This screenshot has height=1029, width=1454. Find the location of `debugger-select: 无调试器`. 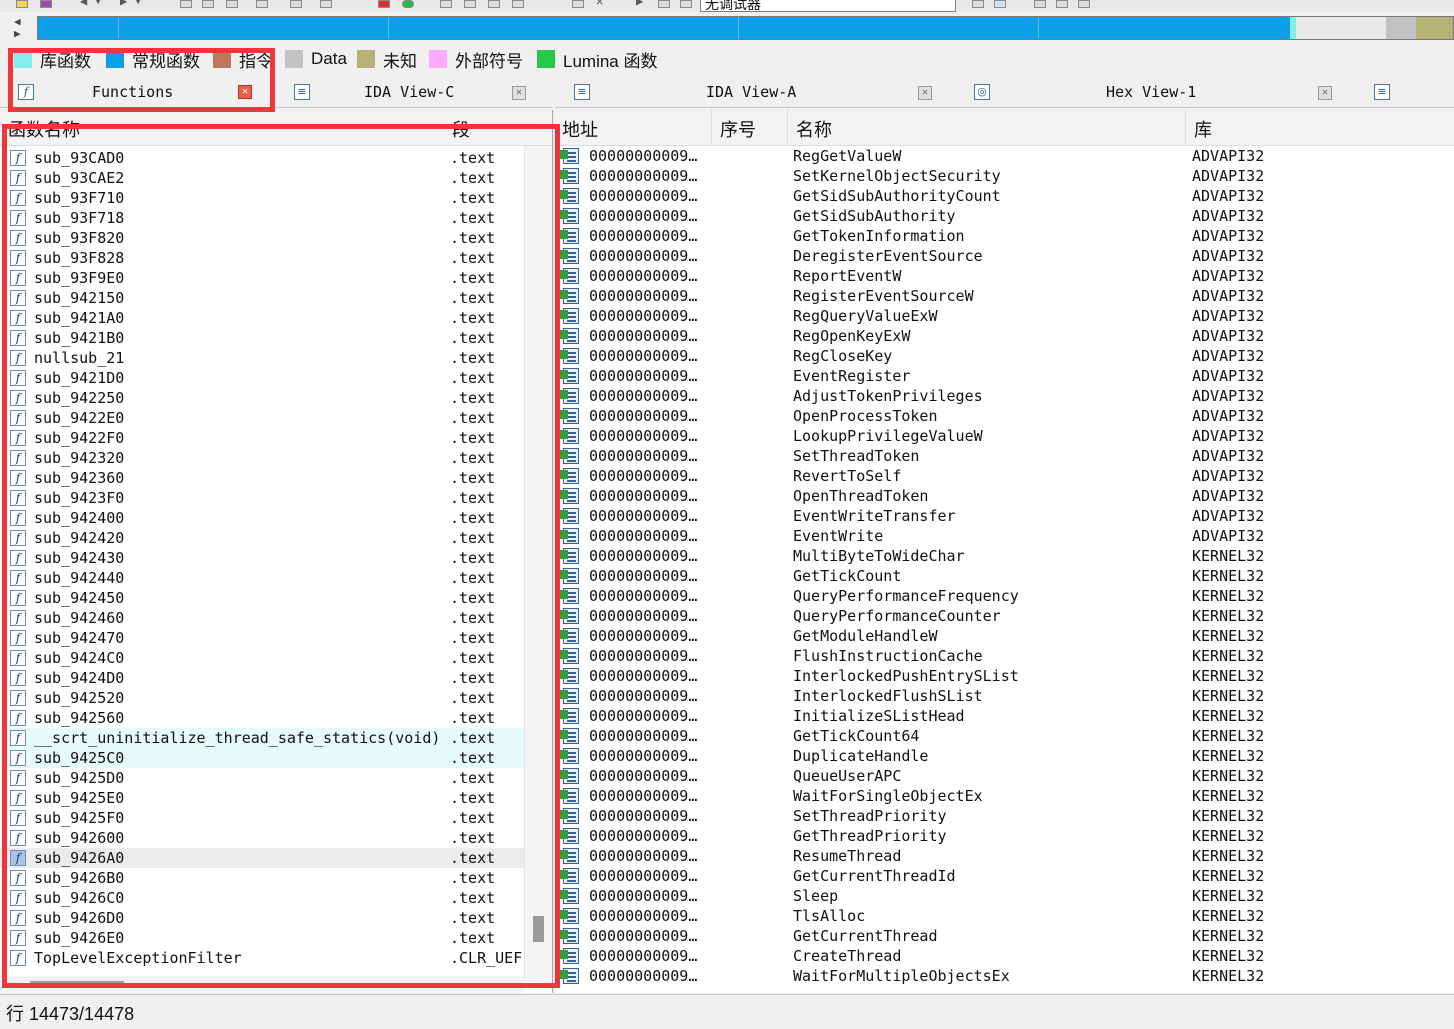

debugger-select: 无调试器 is located at coordinates (828, 6).